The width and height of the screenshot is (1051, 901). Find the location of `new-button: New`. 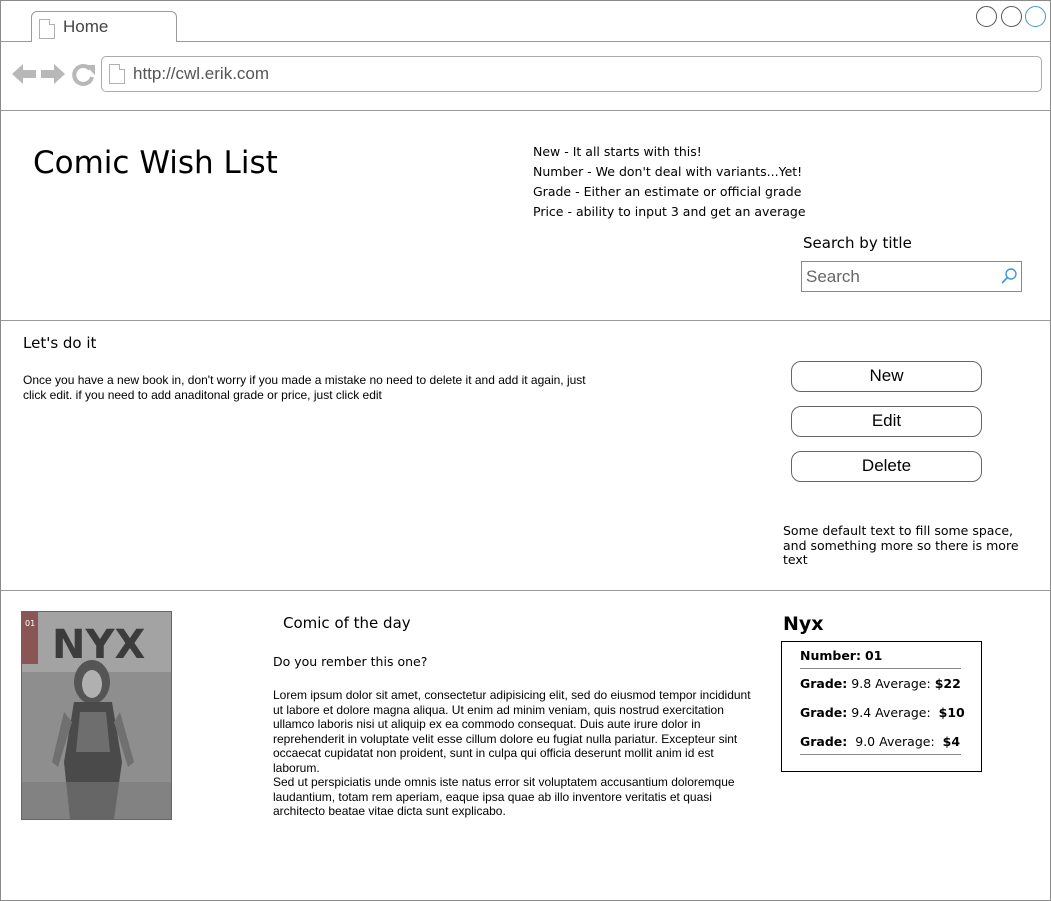

new-button: New is located at coordinates (886, 376).